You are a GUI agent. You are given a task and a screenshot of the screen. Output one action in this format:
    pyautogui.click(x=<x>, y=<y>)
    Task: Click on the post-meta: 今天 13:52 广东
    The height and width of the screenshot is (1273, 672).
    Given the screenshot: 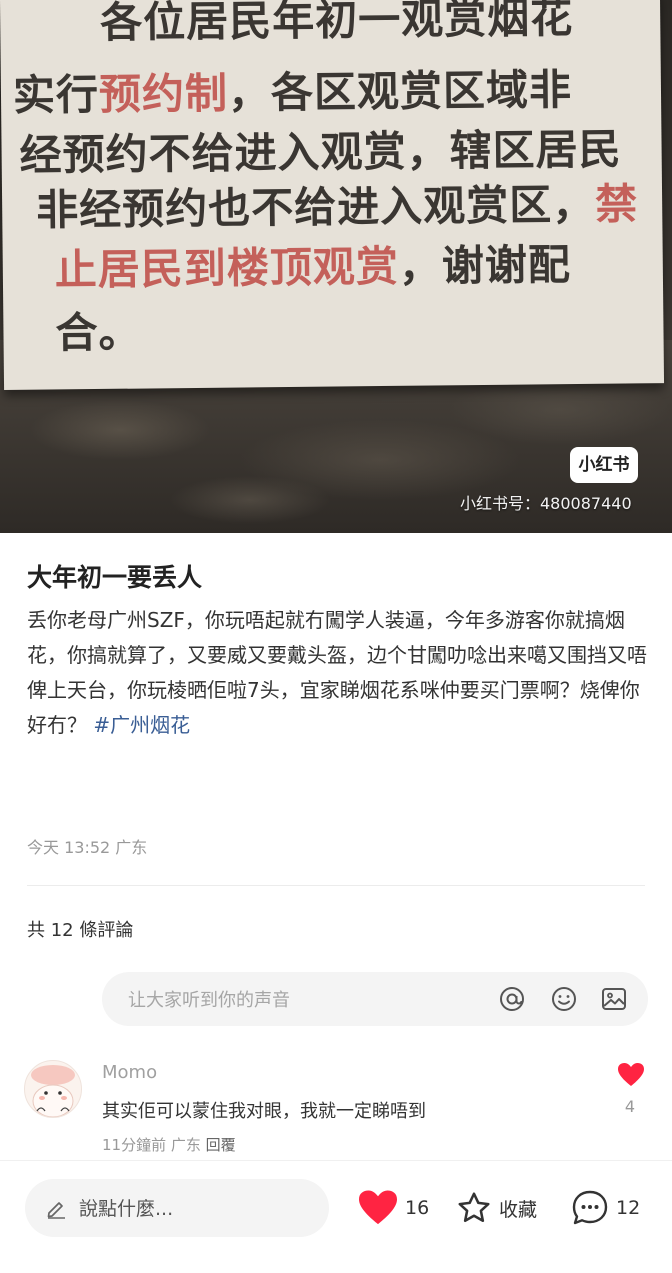 What is the action you would take?
    pyautogui.click(x=87, y=846)
    